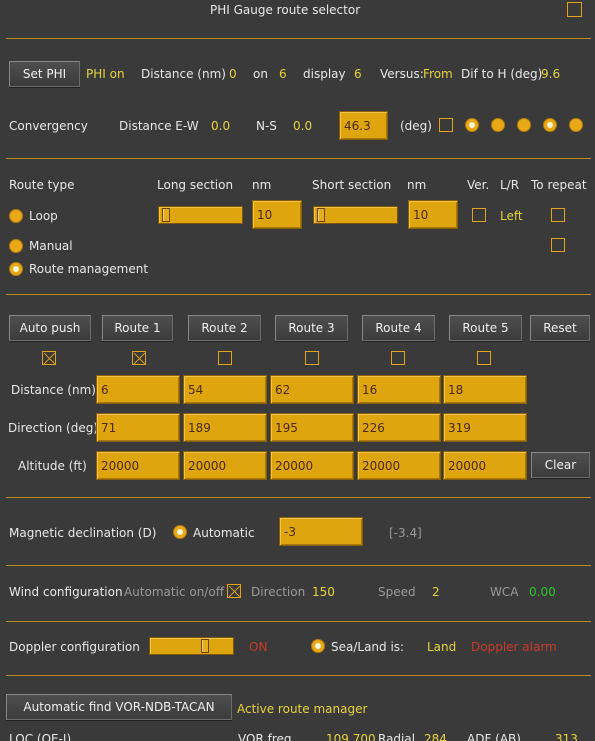  I want to click on display-value: 6, so click(358, 74).